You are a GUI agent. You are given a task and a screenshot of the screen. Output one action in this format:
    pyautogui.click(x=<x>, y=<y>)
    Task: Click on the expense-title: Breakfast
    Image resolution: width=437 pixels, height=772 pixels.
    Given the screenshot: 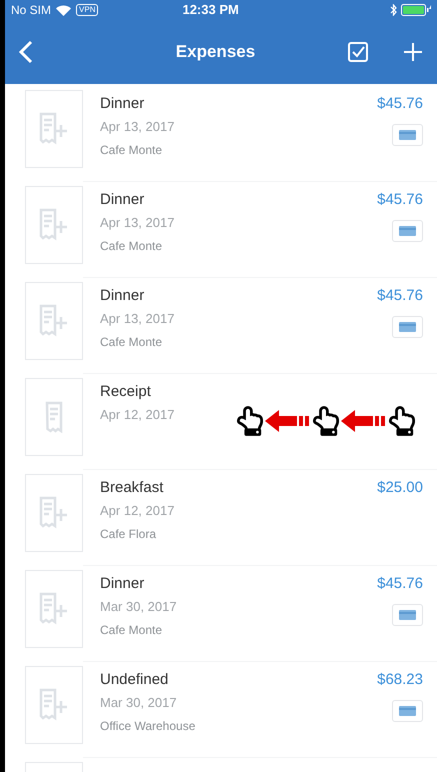 What is the action you would take?
    pyautogui.click(x=132, y=488)
    